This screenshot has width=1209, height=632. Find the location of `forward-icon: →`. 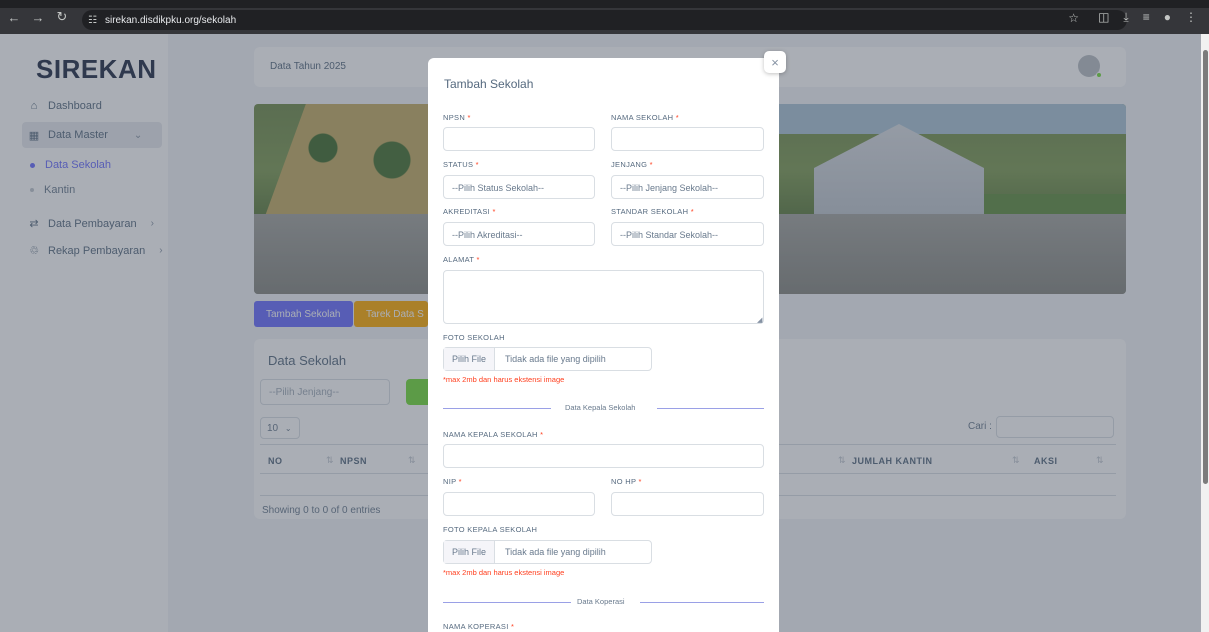

forward-icon: → is located at coordinates (38, 17).